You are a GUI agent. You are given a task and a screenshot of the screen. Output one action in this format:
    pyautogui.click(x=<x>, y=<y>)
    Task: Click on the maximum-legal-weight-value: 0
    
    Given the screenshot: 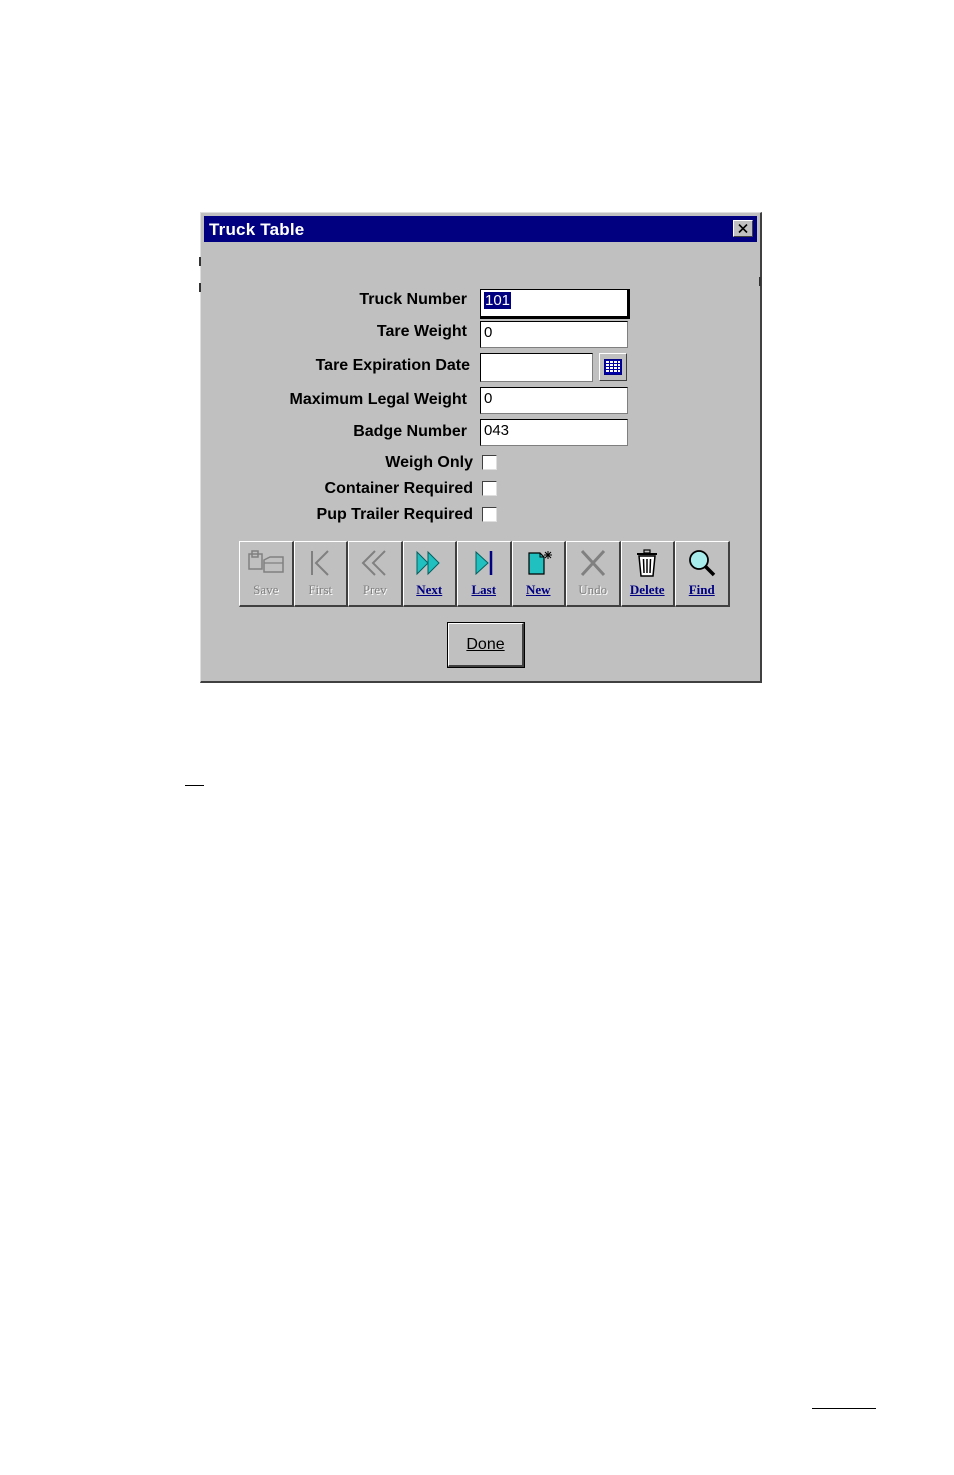 What is the action you would take?
    pyautogui.click(x=488, y=398)
    